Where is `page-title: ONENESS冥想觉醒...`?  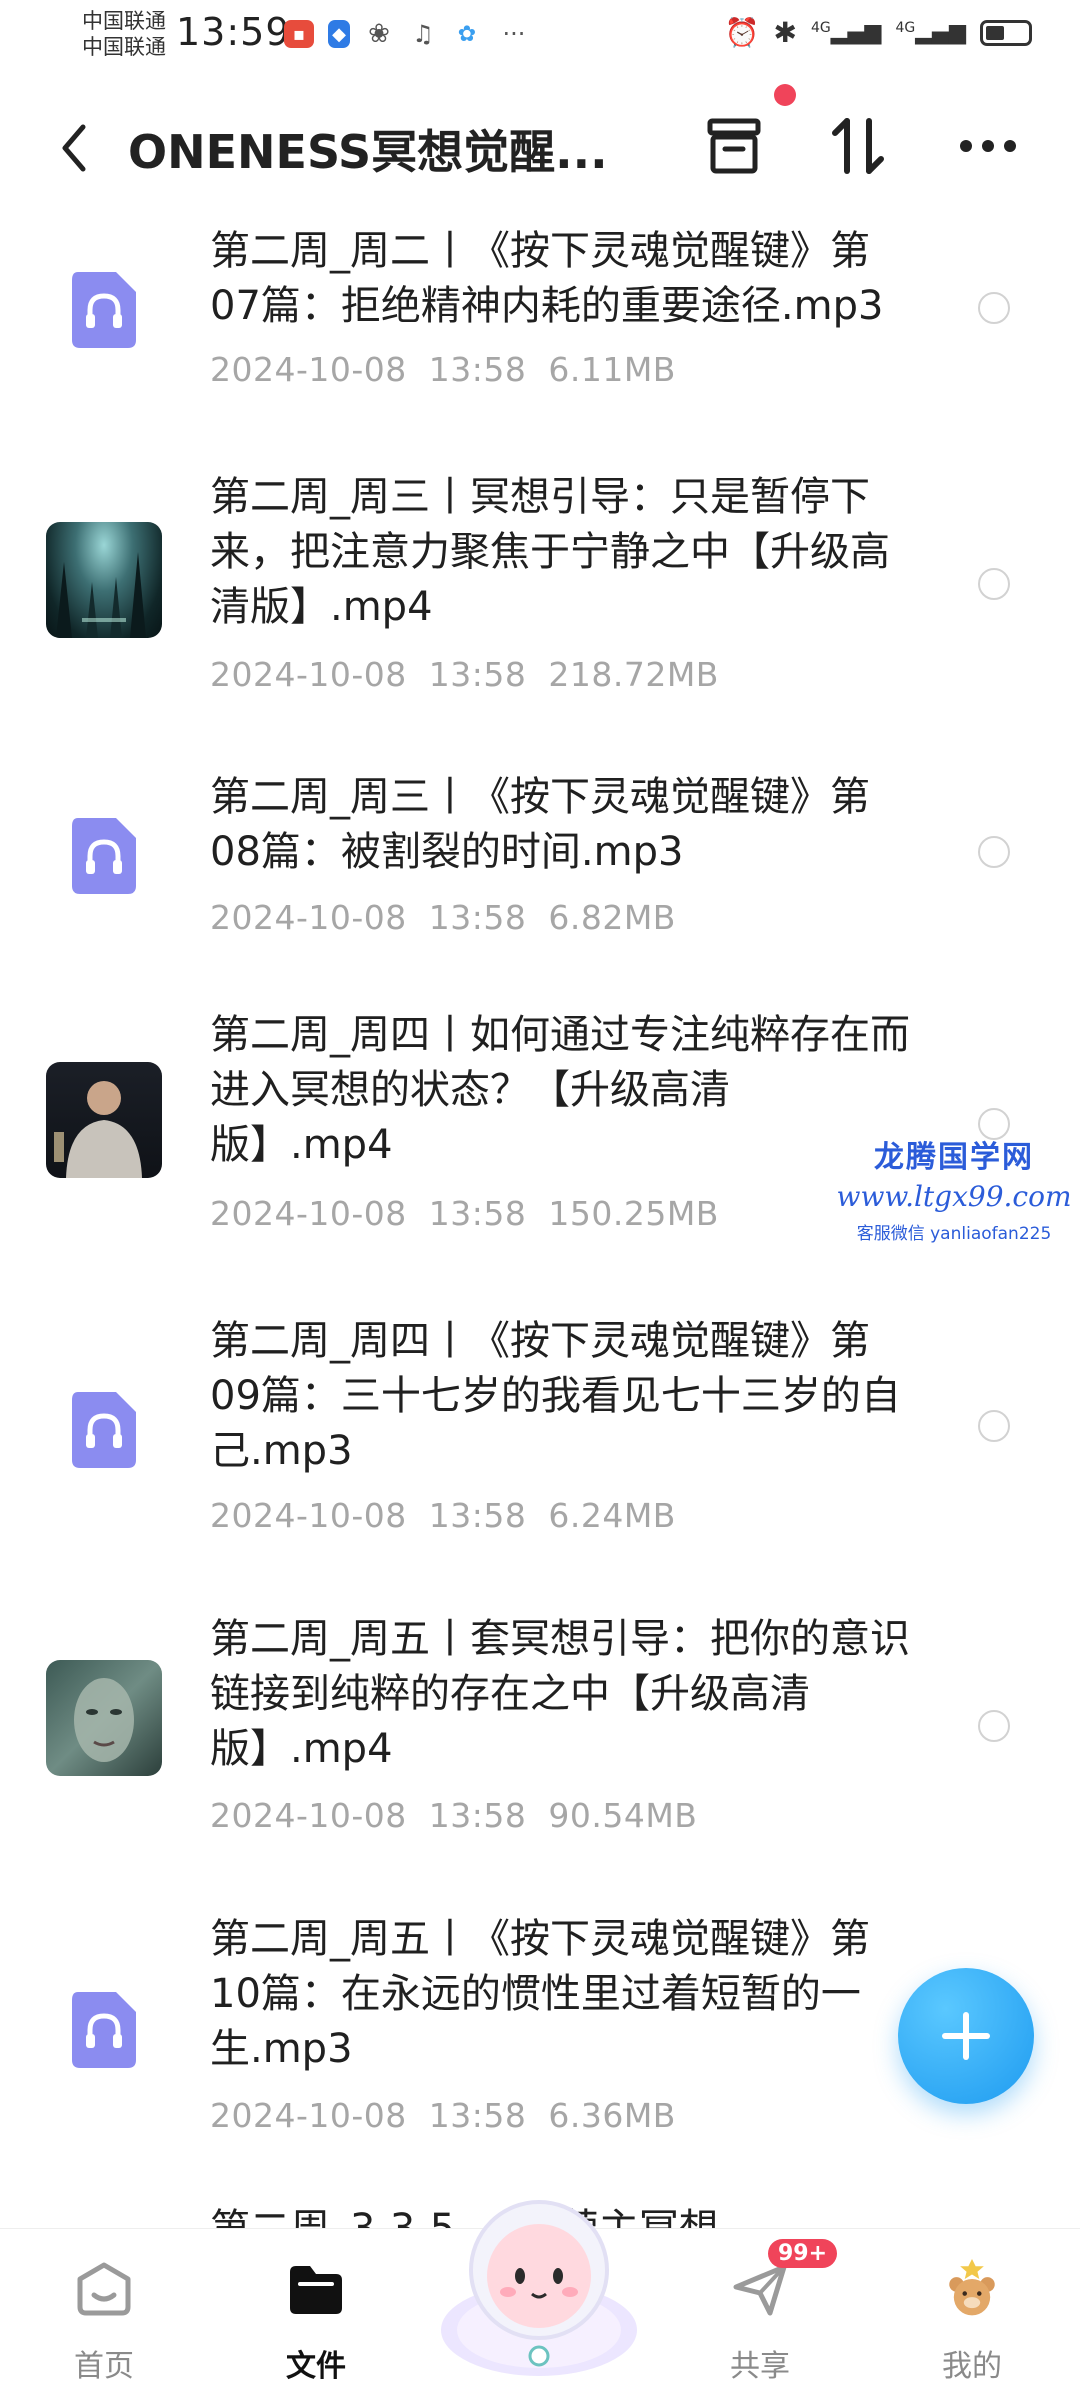
page-title: ONENESS冥想觉醒... is located at coordinates (368, 152).